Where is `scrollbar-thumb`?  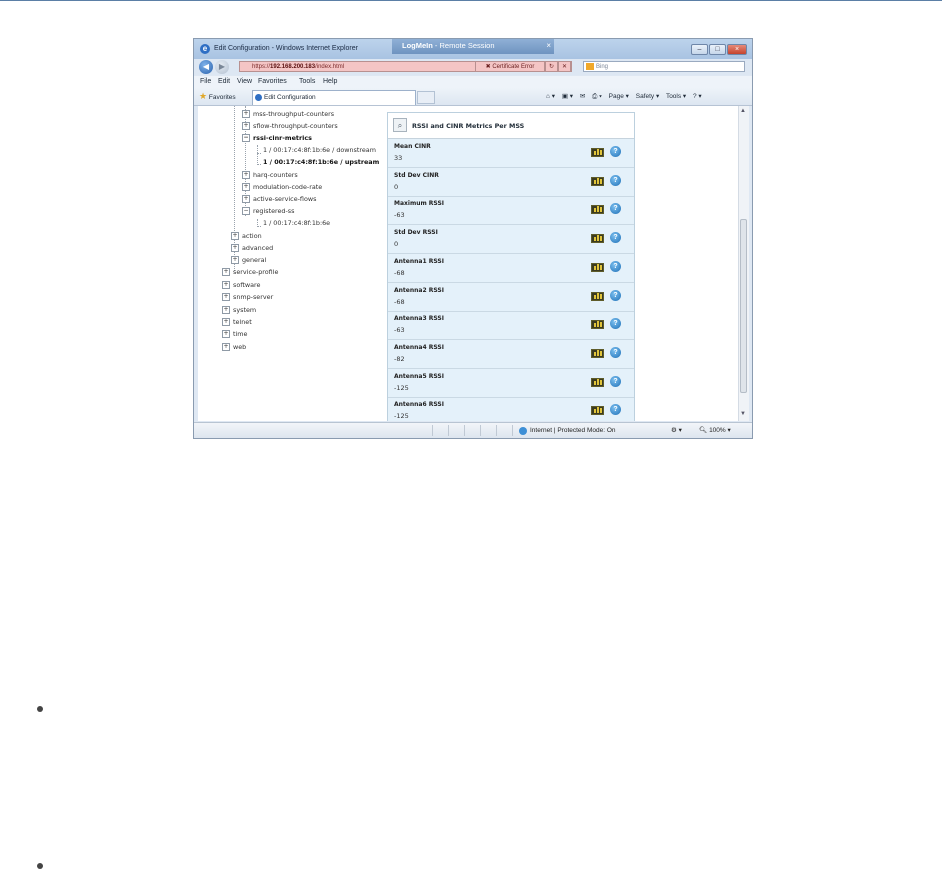 scrollbar-thumb is located at coordinates (743, 306).